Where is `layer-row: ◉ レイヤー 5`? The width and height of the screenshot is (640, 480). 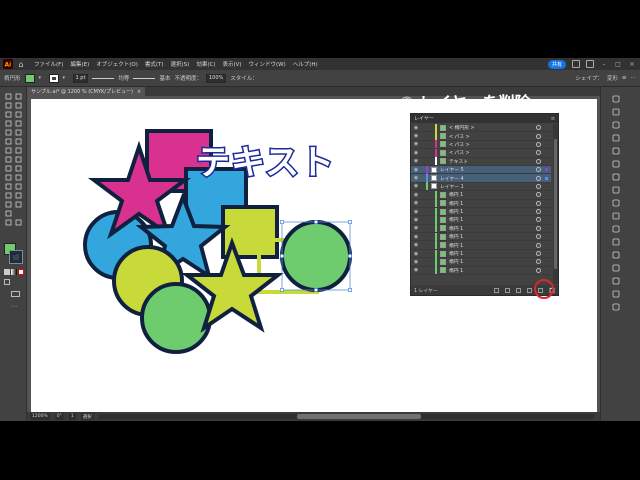 layer-row: ◉ レイヤー 5 is located at coordinates (481, 170).